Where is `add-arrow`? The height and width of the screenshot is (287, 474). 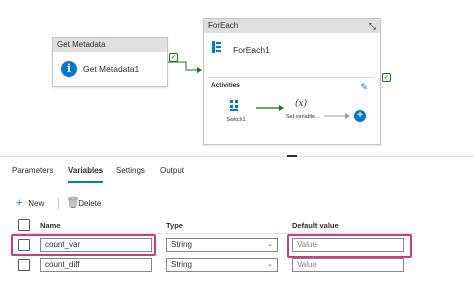
add-arrow is located at coordinates (337, 116).